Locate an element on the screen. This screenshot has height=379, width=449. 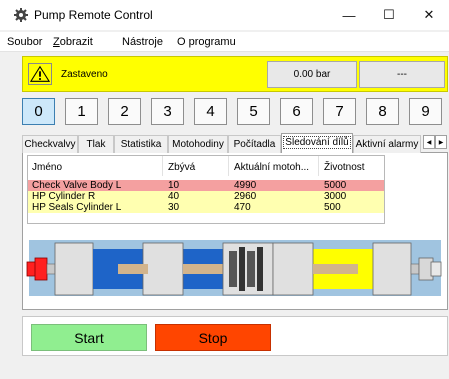
cell-lifetime: 5000 is located at coordinates (335, 185).